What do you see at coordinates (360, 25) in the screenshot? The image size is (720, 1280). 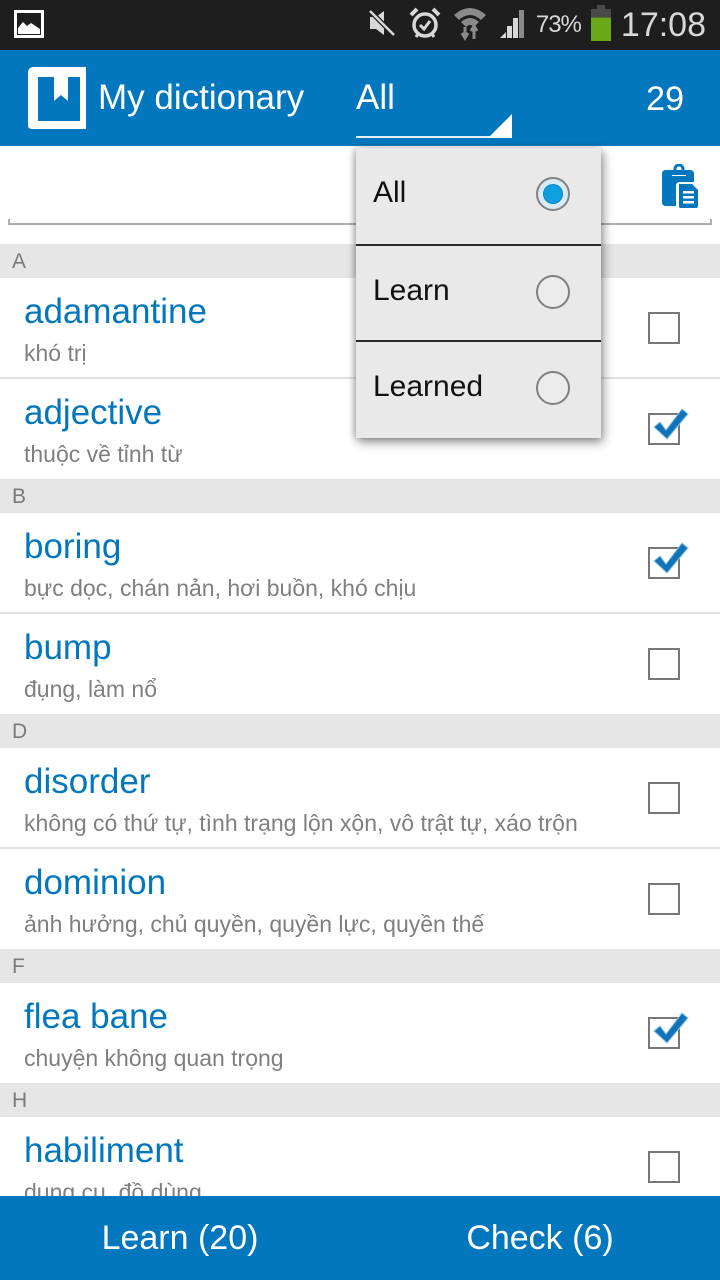 I see `status-bar: 73% 17:08` at bounding box center [360, 25].